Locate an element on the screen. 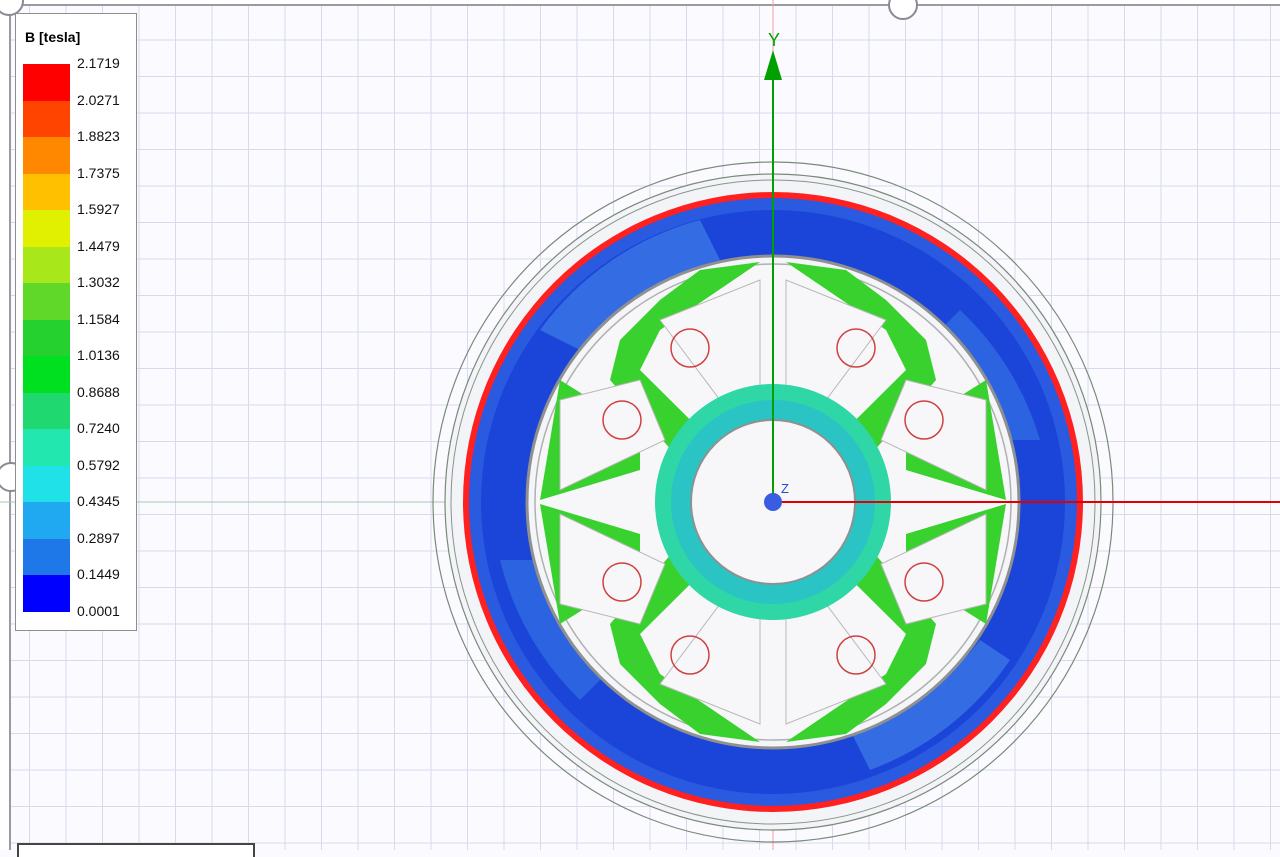 This screenshot has width=1280, height=857. legend-level-label: 1.4479 is located at coordinates (98, 245).